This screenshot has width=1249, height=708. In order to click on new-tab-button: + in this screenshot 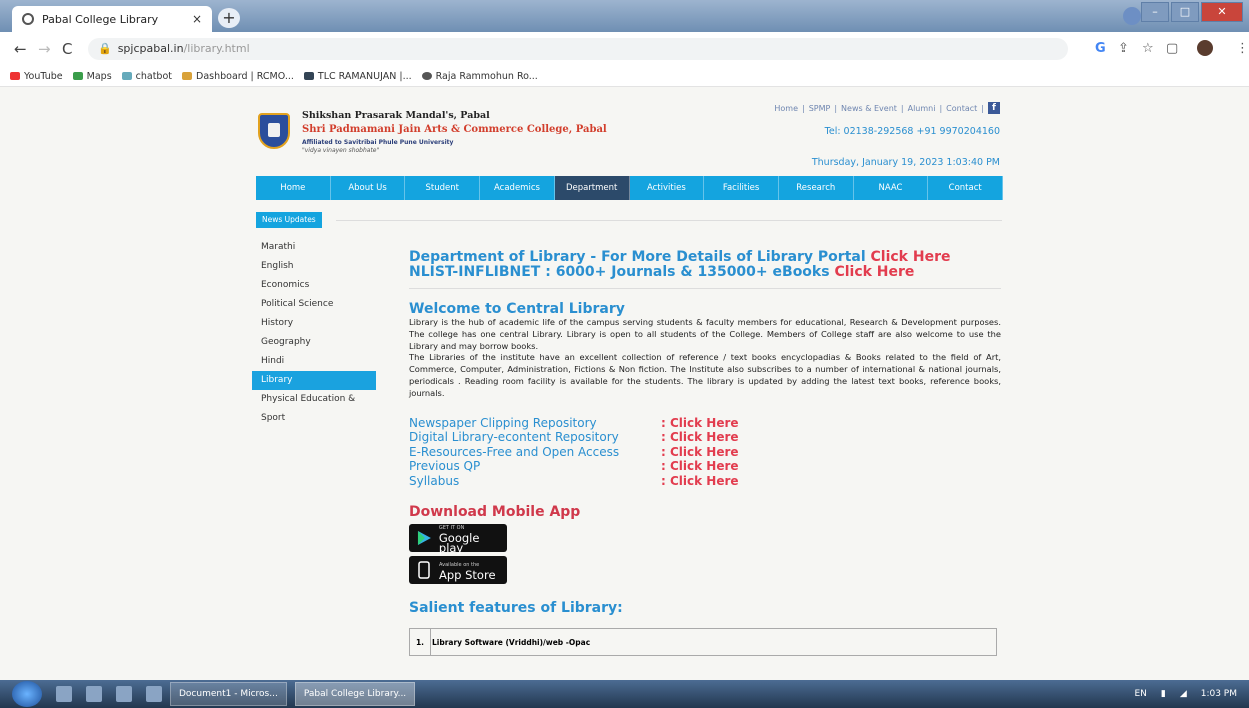, I will do `click(229, 18)`.